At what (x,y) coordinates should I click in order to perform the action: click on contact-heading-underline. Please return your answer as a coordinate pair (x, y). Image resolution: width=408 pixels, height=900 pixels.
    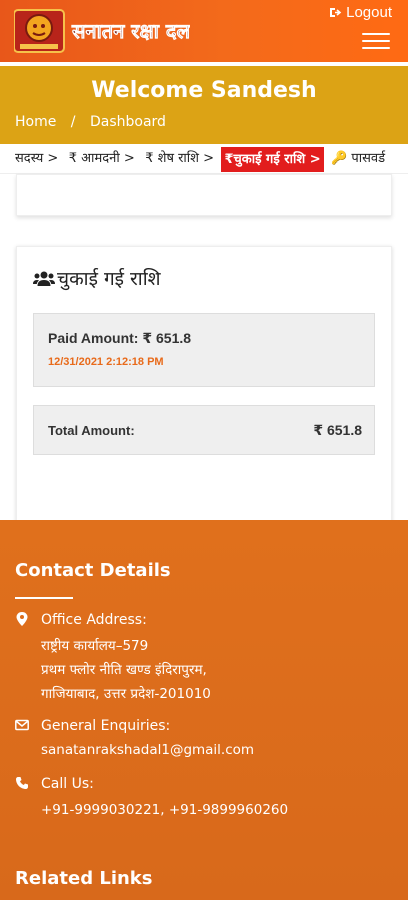
    Looking at the image, I should click on (44, 598).